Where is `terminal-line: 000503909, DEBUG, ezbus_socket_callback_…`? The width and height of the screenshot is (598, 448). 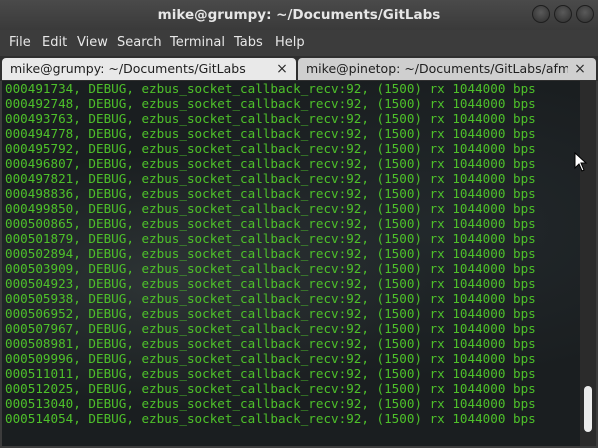
terminal-line: 000503909, DEBUG, ezbus_socket_callback_… is located at coordinates (270, 268).